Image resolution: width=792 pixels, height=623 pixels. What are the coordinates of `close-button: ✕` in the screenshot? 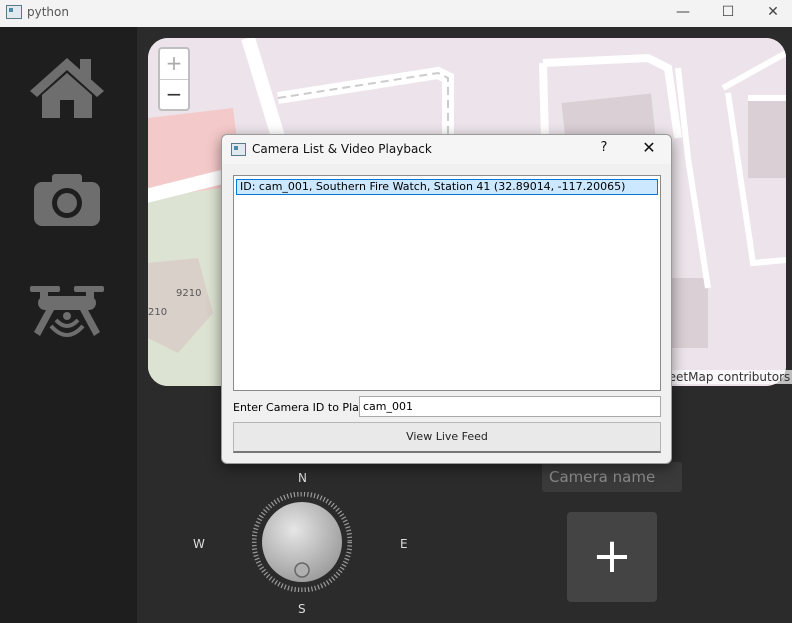 It's located at (771, 13).